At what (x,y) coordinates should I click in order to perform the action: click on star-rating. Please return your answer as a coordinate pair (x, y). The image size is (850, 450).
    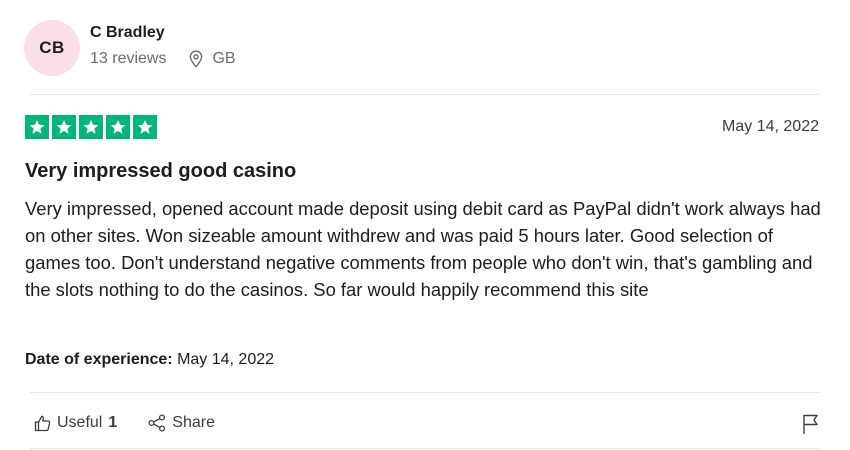
    Looking at the image, I should click on (91, 127).